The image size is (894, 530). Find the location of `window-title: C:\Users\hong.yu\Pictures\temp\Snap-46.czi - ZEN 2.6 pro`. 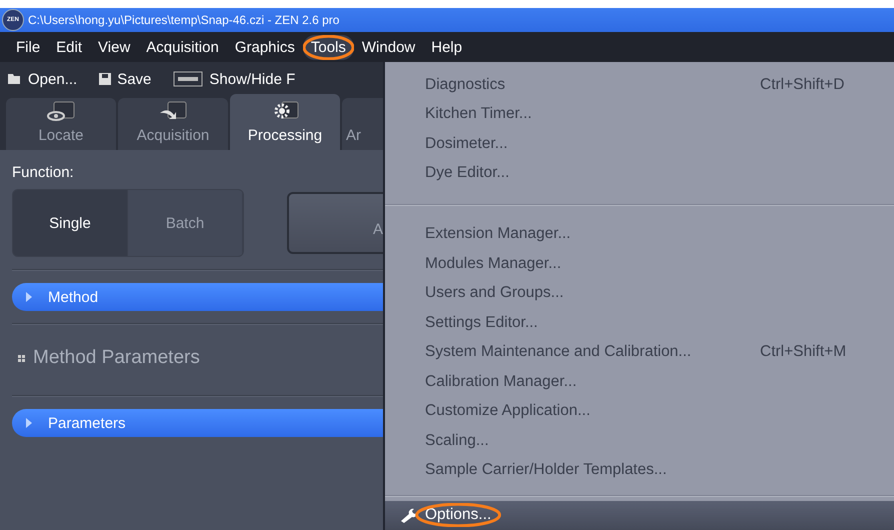

window-title: C:\Users\hong.yu\Pictures\temp\Snap-46.czi - ZEN 2.6 pro is located at coordinates (184, 20).